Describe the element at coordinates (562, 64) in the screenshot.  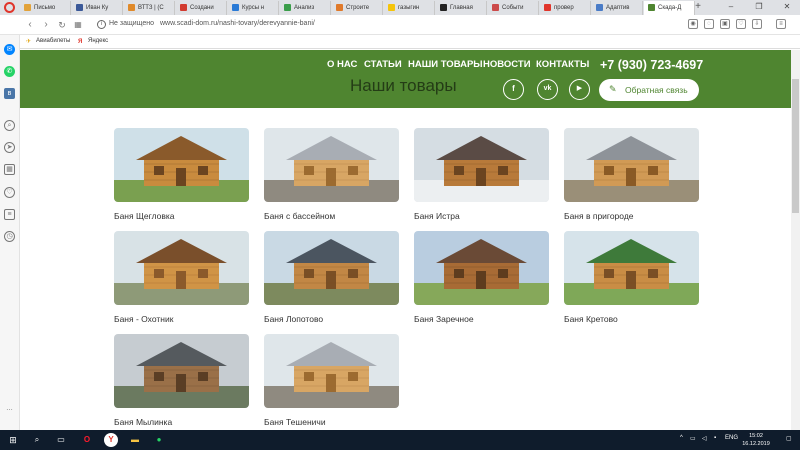
I see `menu-contacts: КОНТАКТЫ` at that location.